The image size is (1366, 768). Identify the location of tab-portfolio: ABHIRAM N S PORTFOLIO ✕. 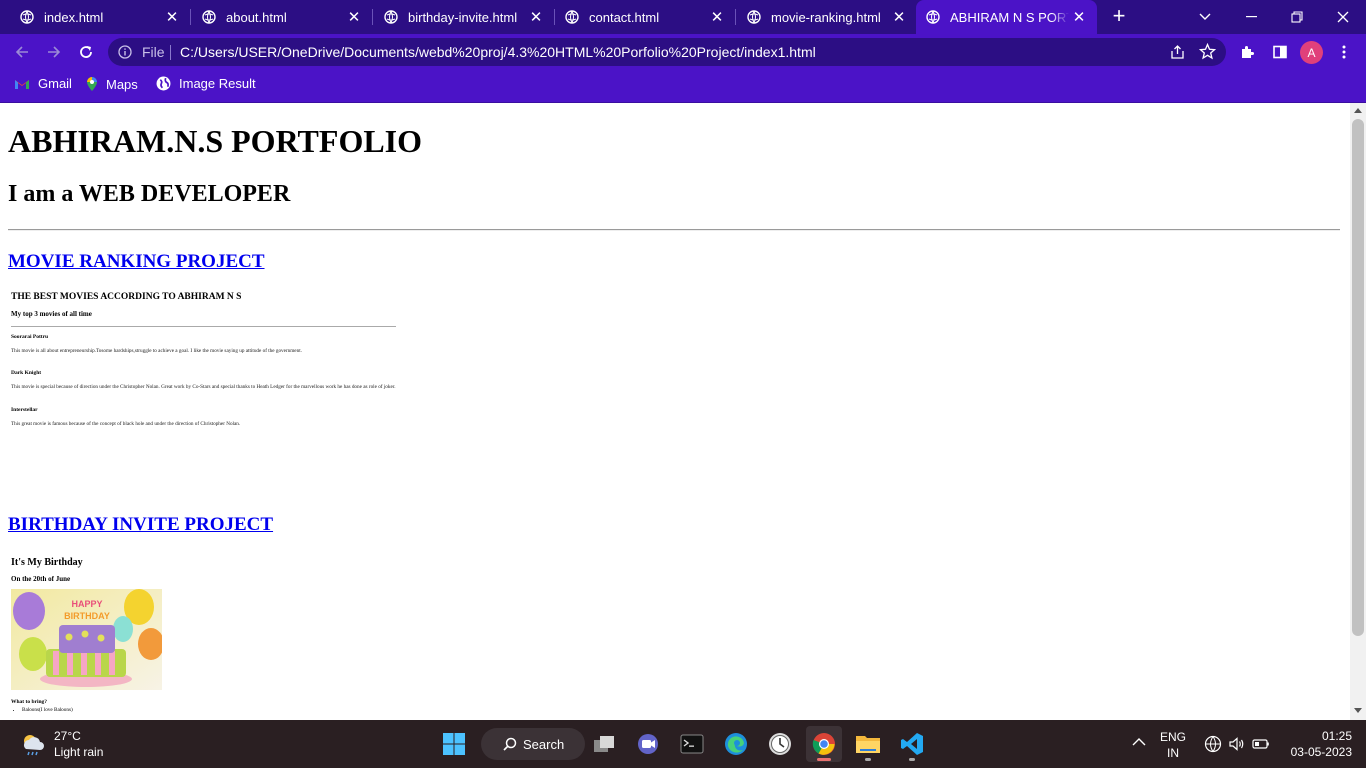
(1006, 17).